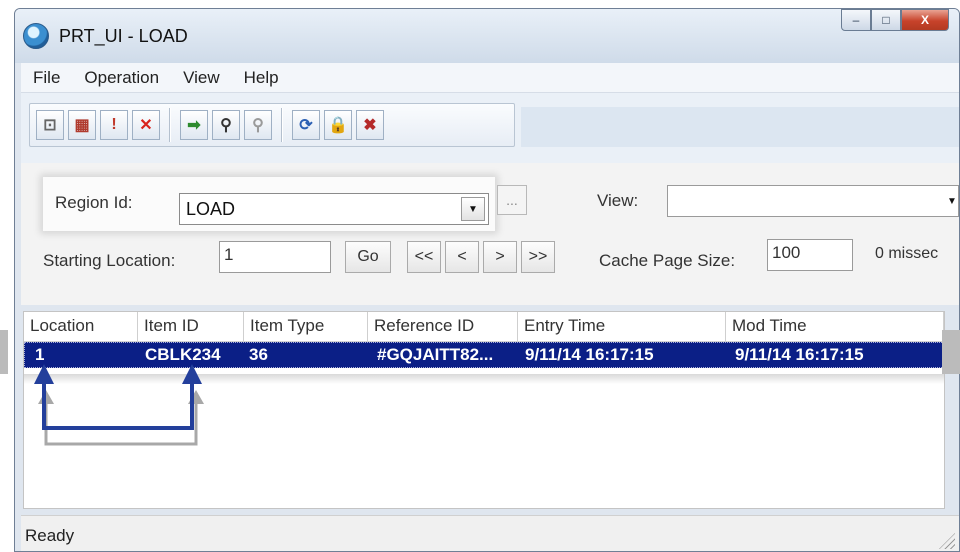 Image resolution: width=960 pixels, height=552 pixels. What do you see at coordinates (211, 209) in the screenshot?
I see `region-id-value: LOAD` at bounding box center [211, 209].